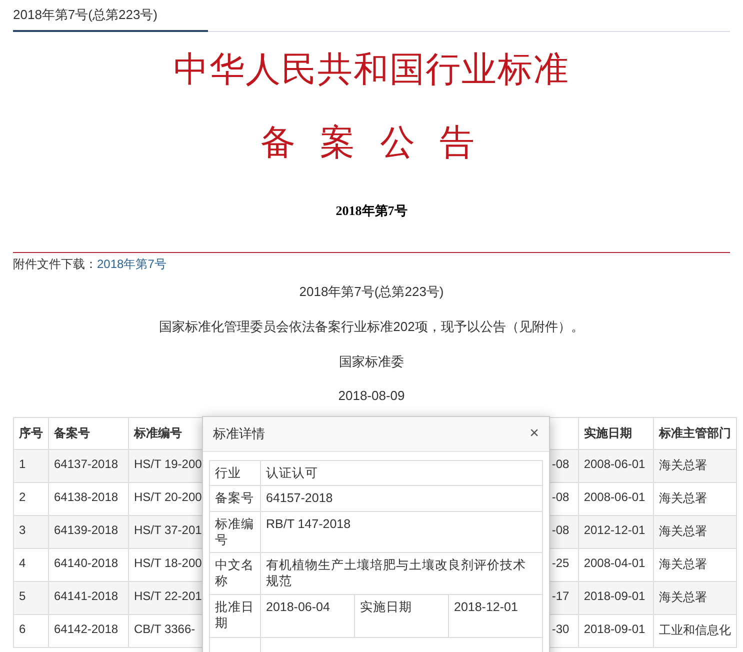  I want to click on close-button: ×, so click(534, 434).